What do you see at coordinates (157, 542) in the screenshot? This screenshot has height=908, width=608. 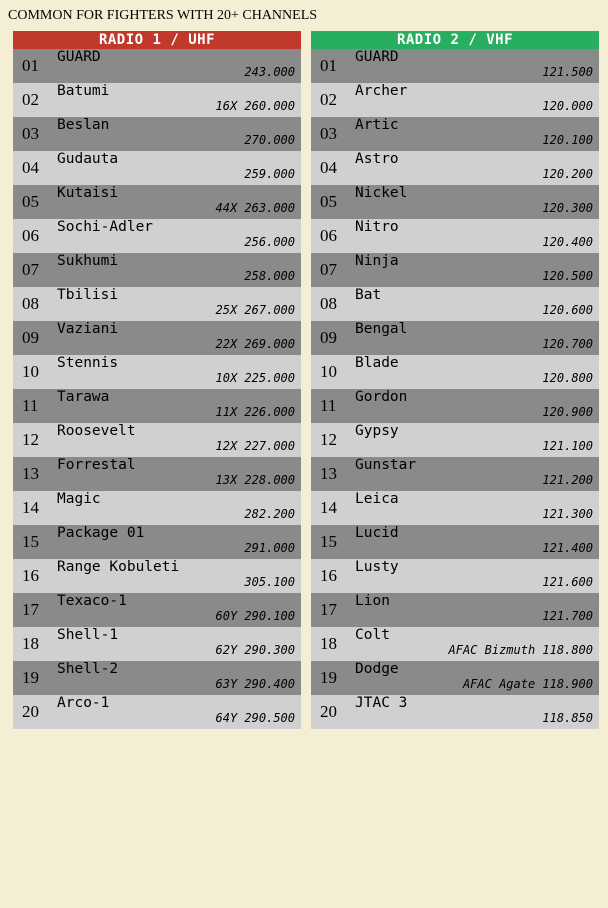 I see `channel-row: 15 Package 01 291.000` at bounding box center [157, 542].